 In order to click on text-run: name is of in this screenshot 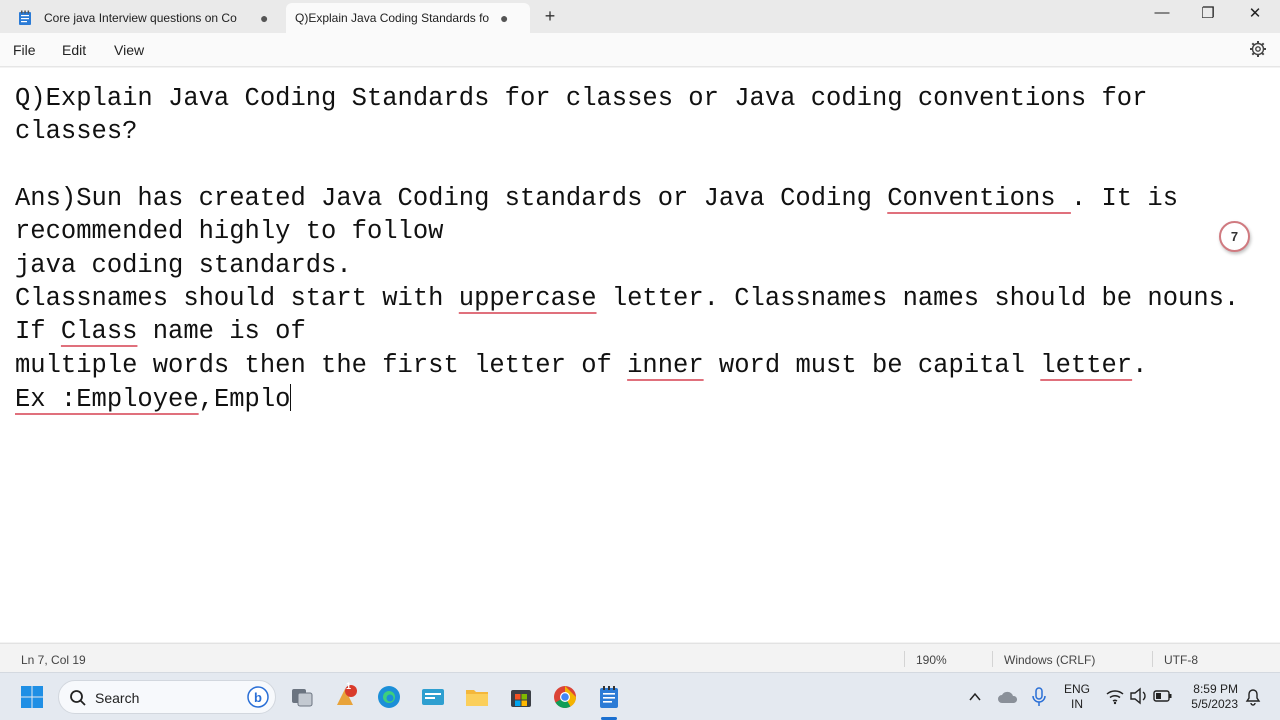, I will do `click(221, 331)`.